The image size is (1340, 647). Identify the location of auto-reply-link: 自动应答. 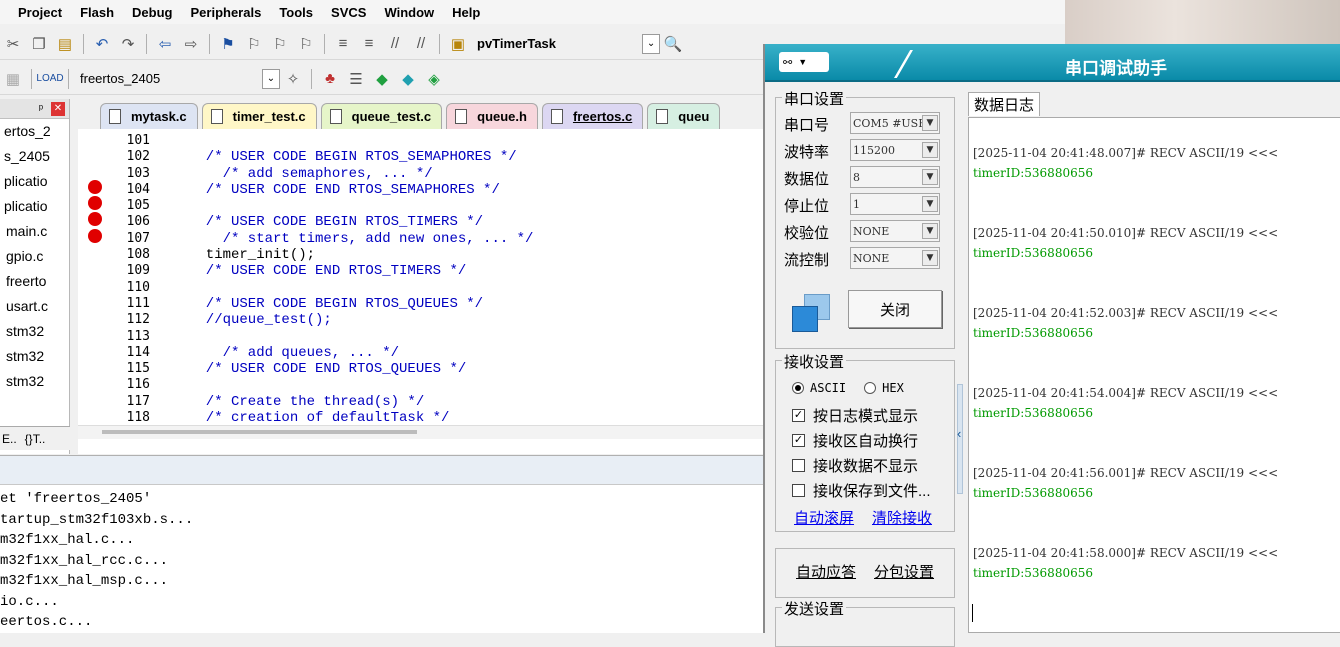
(826, 571).